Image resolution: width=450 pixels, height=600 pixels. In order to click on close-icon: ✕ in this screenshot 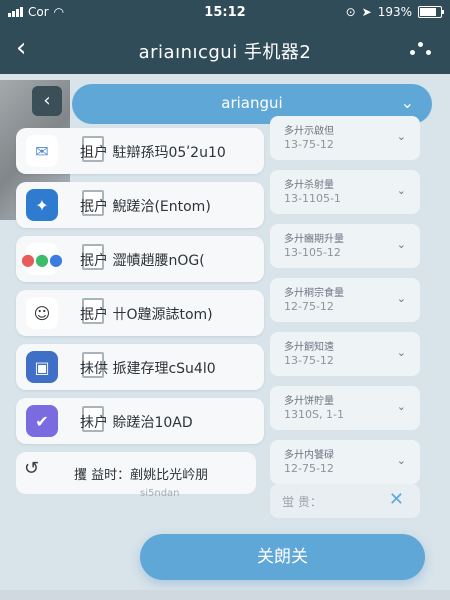, I will do `click(396, 499)`.